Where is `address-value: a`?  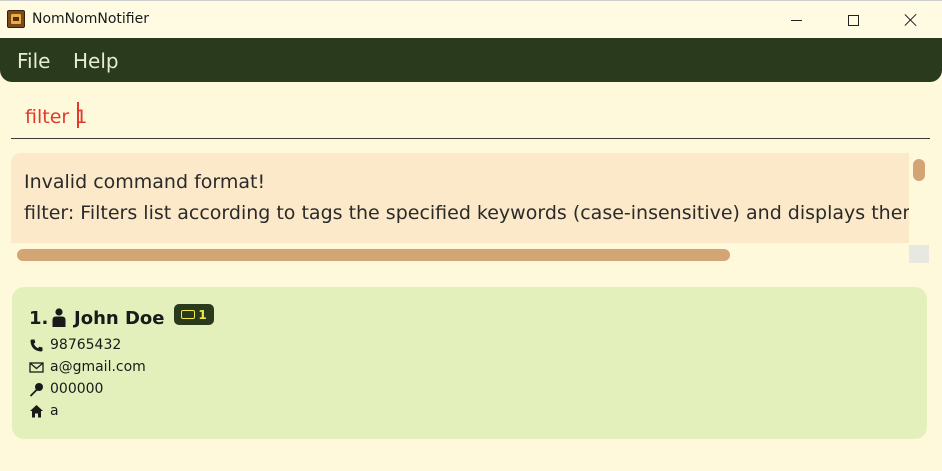
address-value: a is located at coordinates (54, 411).